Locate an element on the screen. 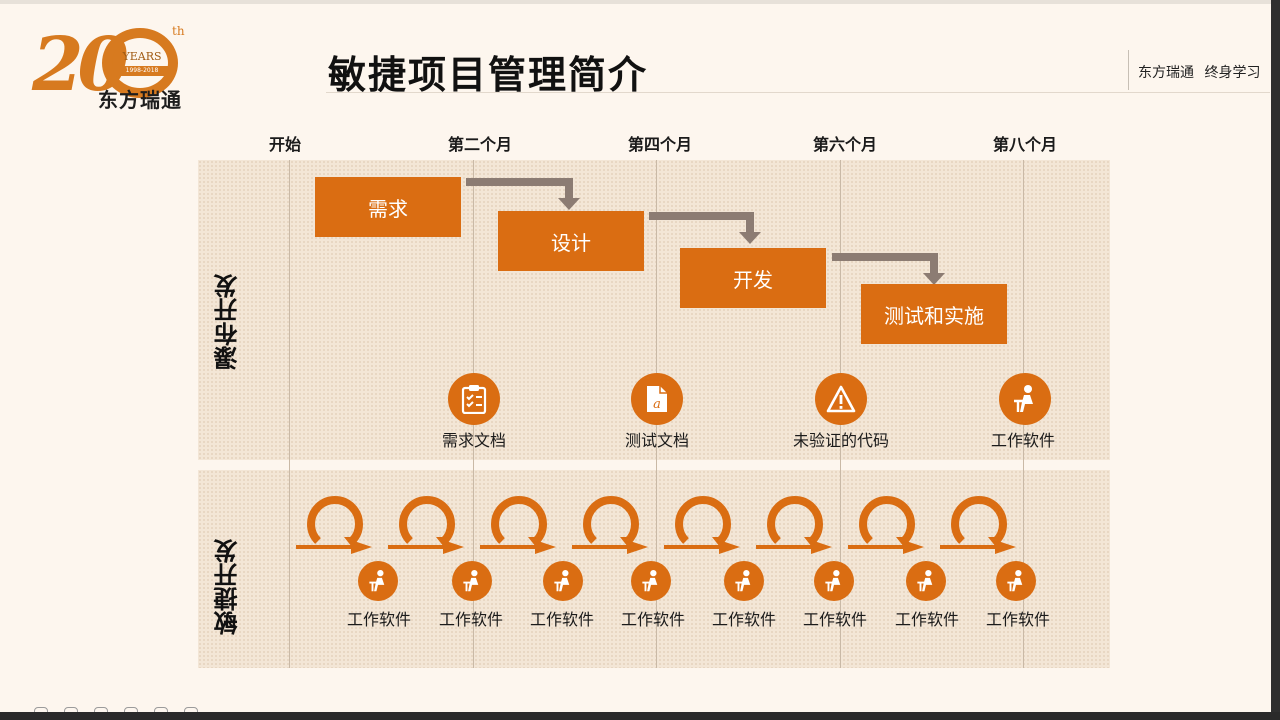 This screenshot has width=1280, height=720. phase-box-requirements: 需求 is located at coordinates (388, 207).